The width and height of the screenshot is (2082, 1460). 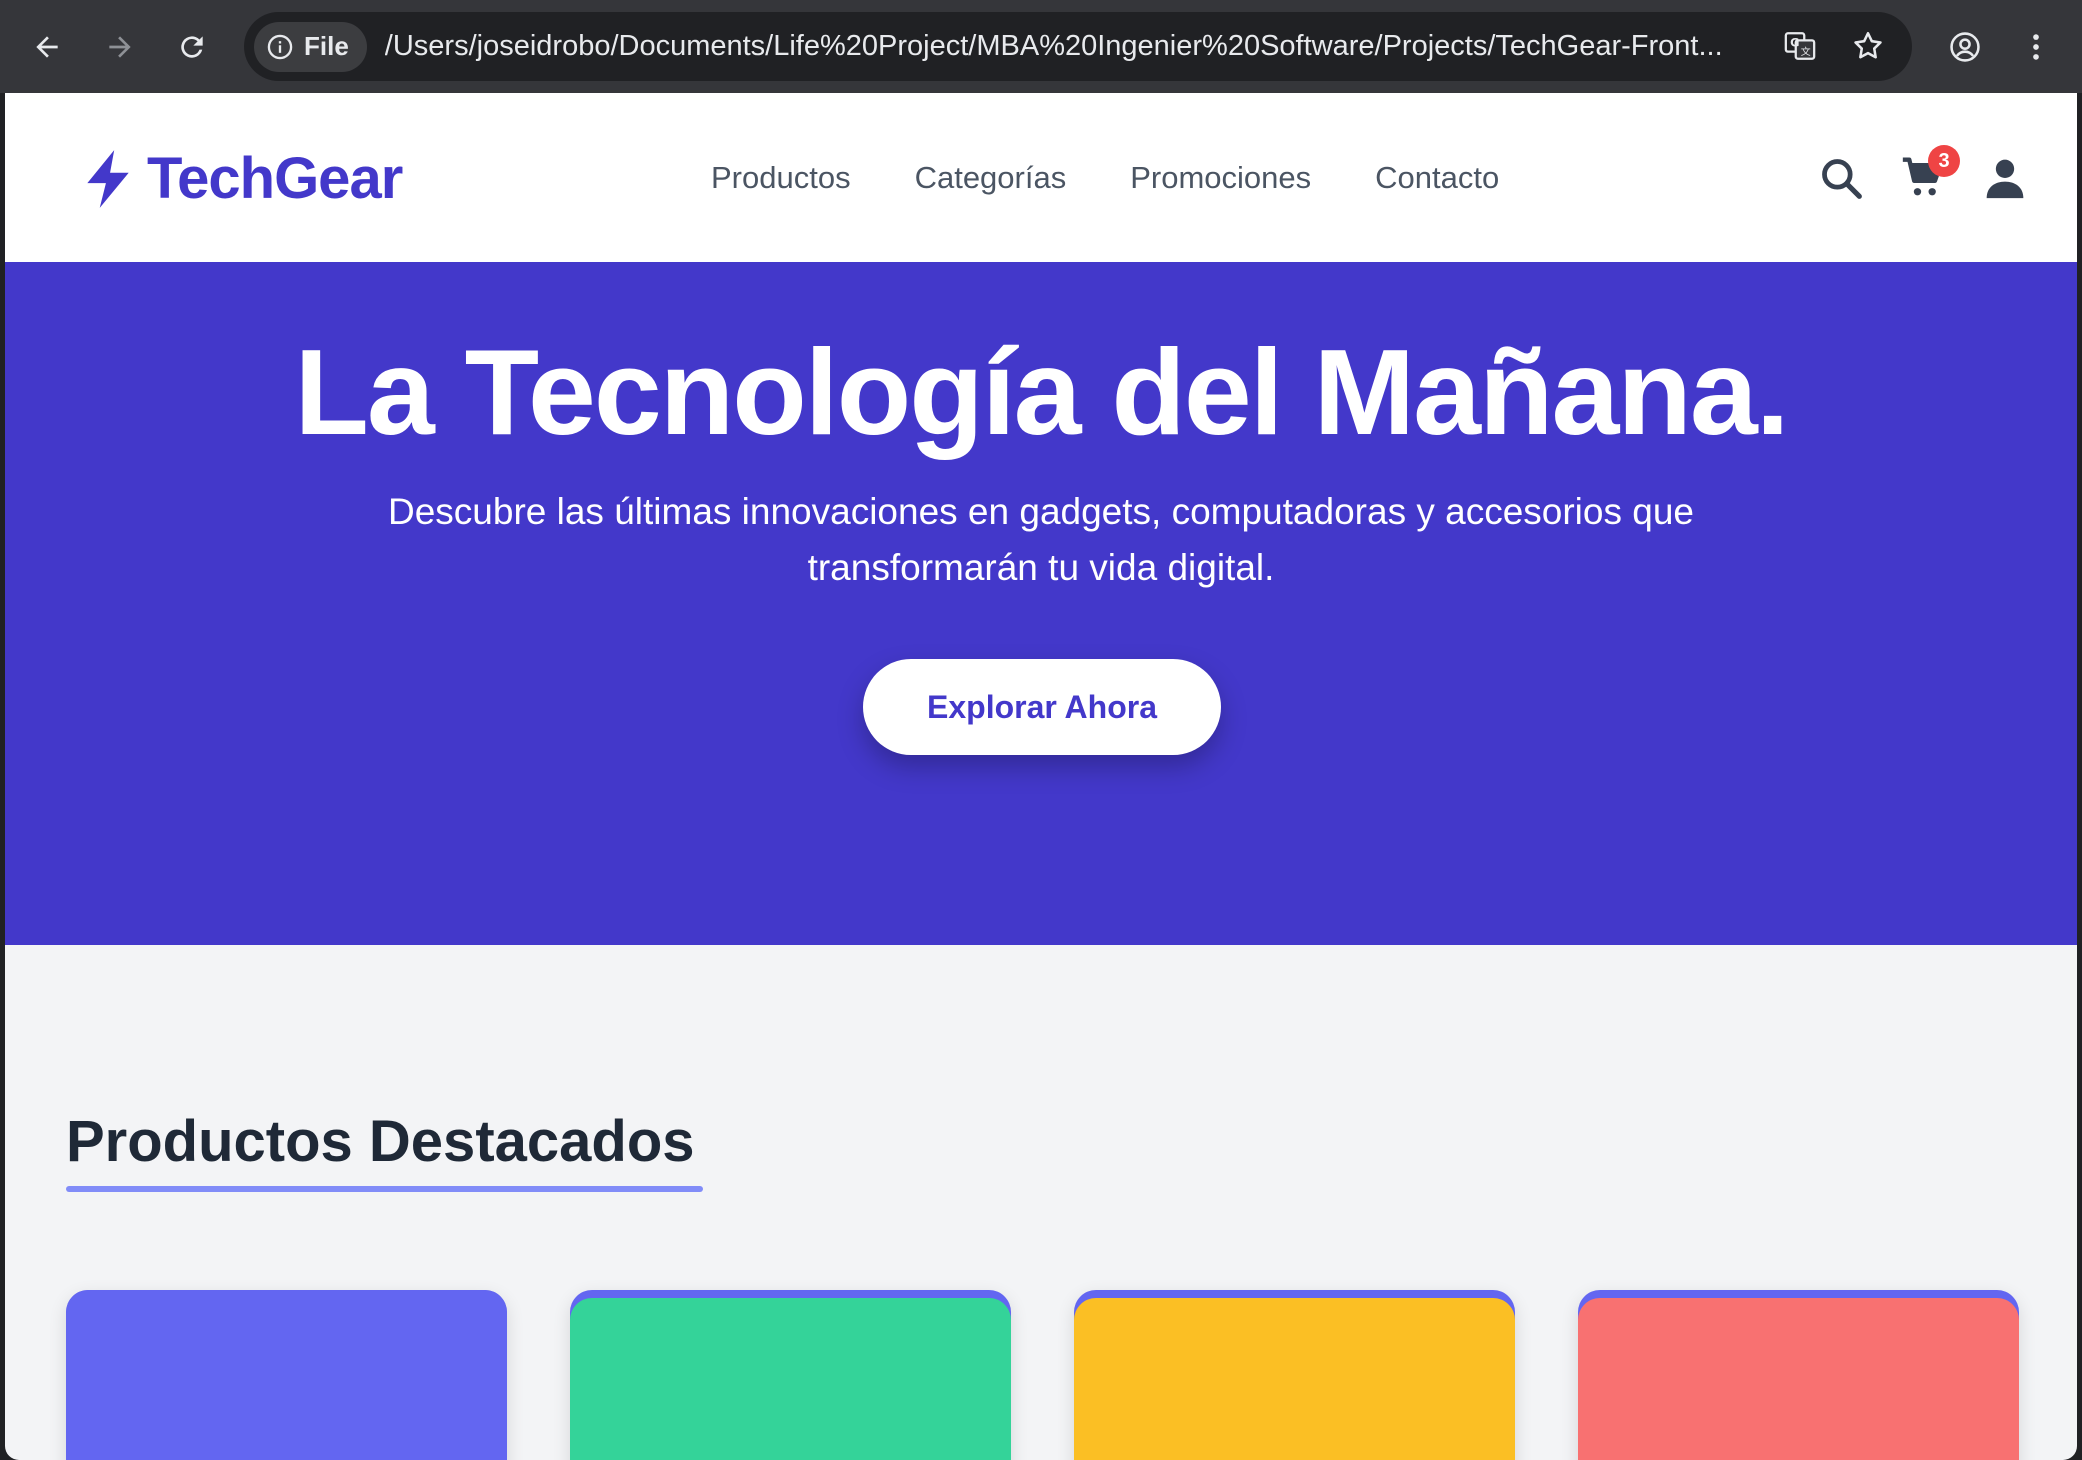 What do you see at coordinates (384, 1189) in the screenshot?
I see `section-title-underline` at bounding box center [384, 1189].